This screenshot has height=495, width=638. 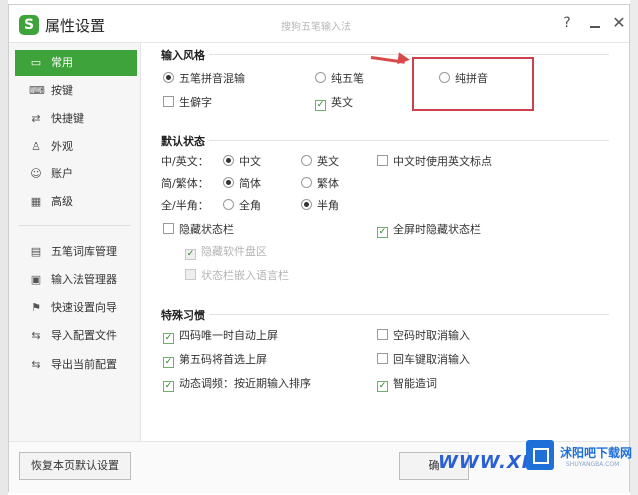 I want to click on annotation-highlight-box, so click(x=473, y=84).